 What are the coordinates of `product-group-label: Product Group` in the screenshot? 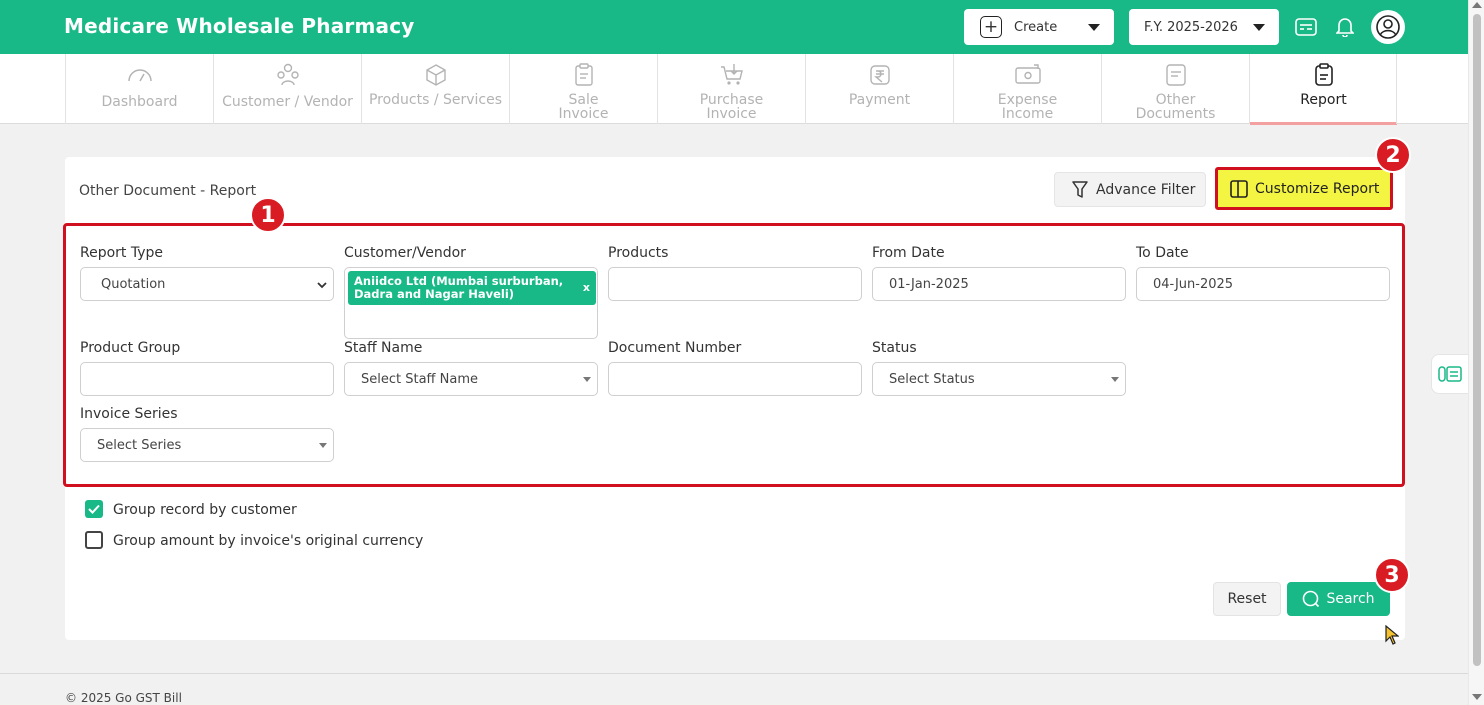 It's located at (130, 348).